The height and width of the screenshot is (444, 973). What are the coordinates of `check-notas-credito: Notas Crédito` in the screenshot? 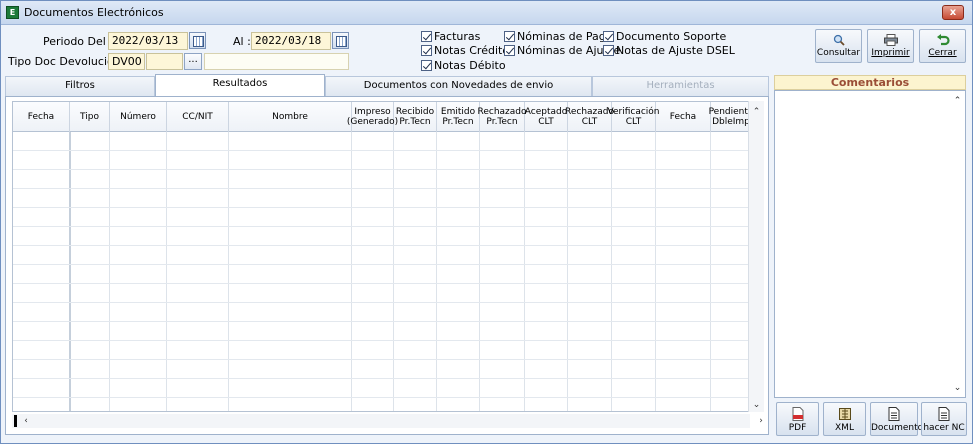 It's located at (465, 50).